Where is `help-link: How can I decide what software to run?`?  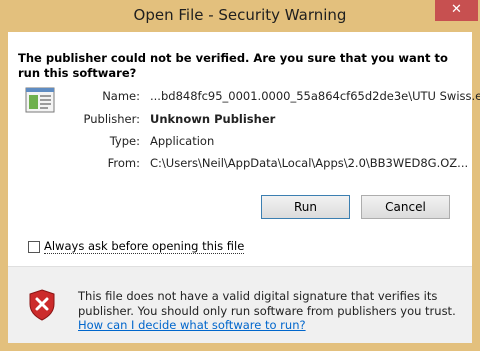 help-link: How can I decide what software to run? is located at coordinates (192, 325).